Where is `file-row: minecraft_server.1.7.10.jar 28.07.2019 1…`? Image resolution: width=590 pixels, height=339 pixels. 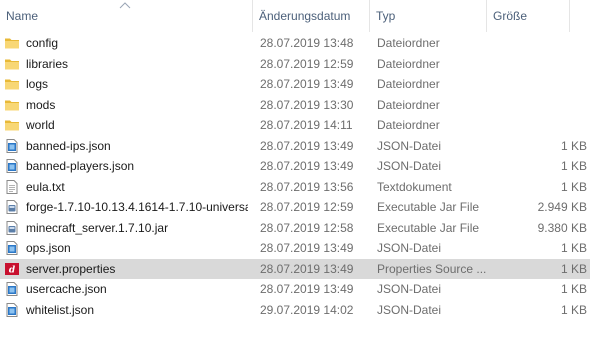 file-row: minecraft_server.1.7.10.jar 28.07.2019 1… is located at coordinates (295, 228).